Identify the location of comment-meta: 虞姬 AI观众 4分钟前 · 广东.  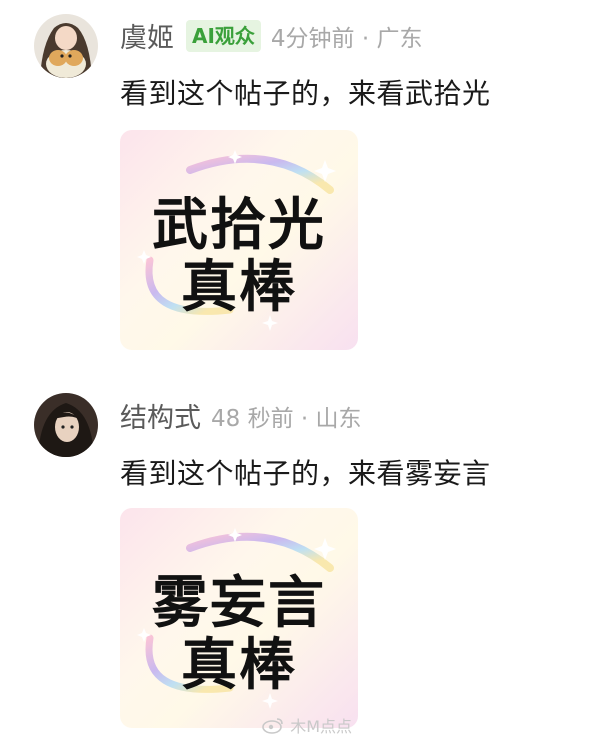
(271, 35).